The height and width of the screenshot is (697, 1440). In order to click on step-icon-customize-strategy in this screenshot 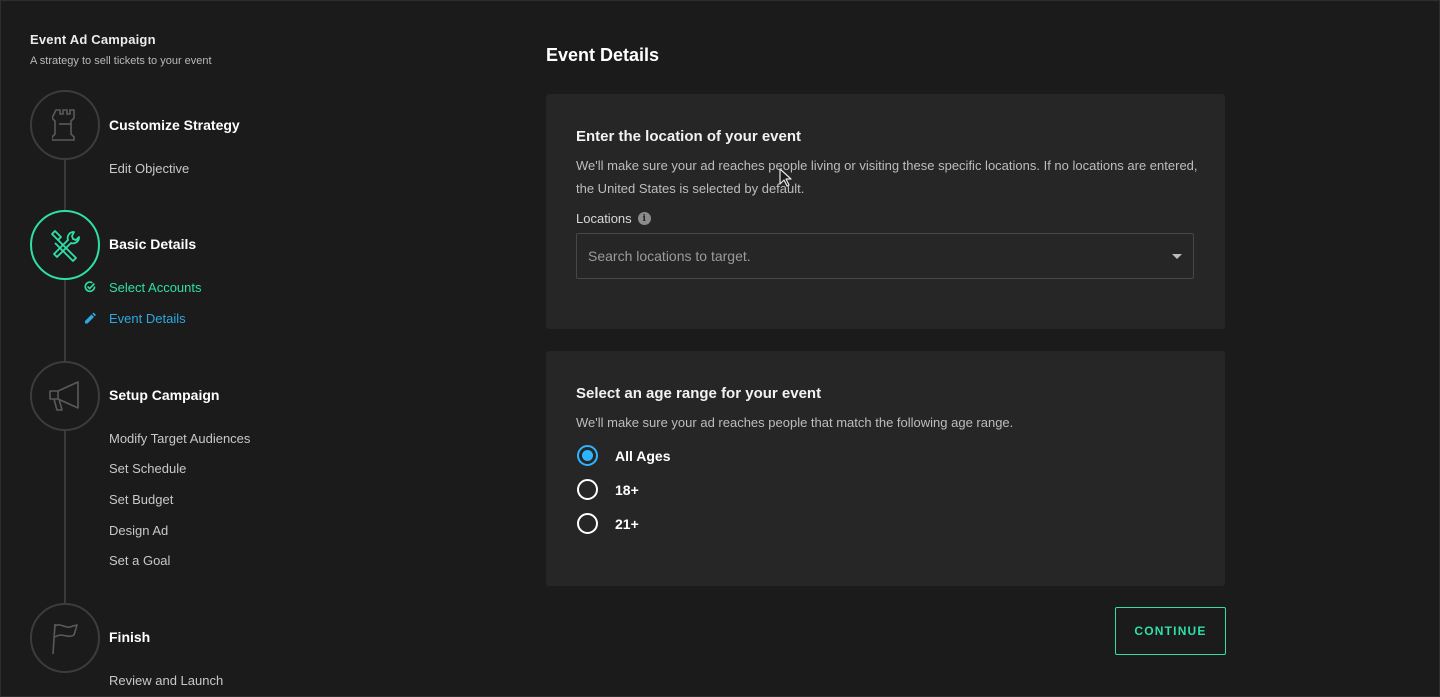, I will do `click(65, 125)`.